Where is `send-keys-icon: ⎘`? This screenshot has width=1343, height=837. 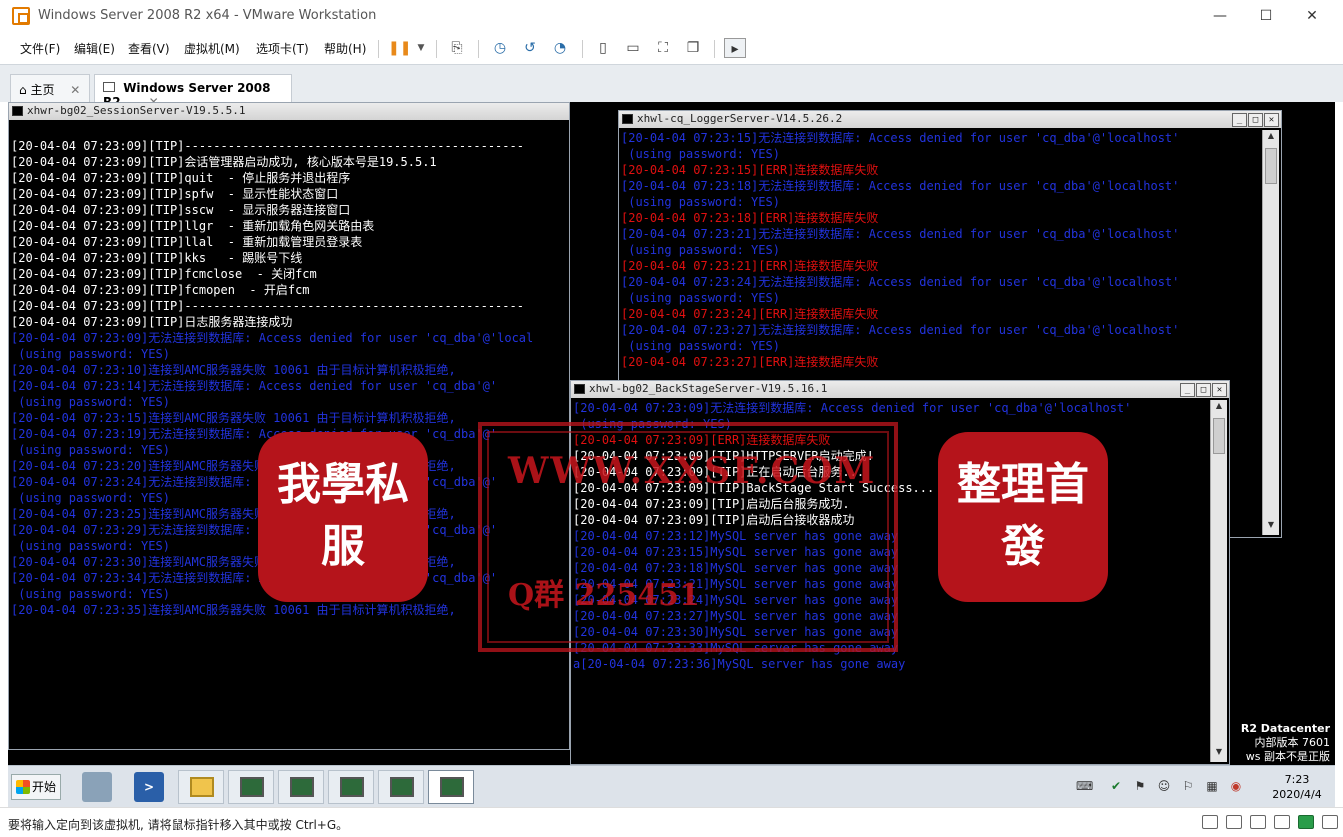
send-keys-icon: ⎘ is located at coordinates (457, 48).